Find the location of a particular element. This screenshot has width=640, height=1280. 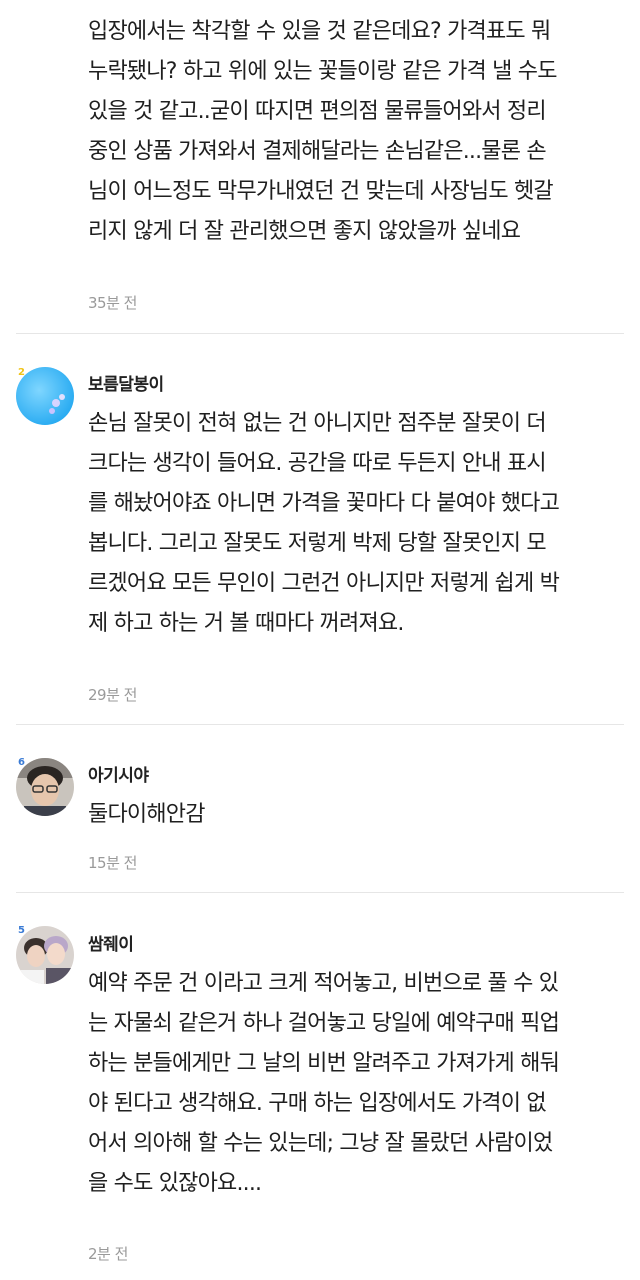

comment-line: 둘다이해안감 is located at coordinates (146, 814).